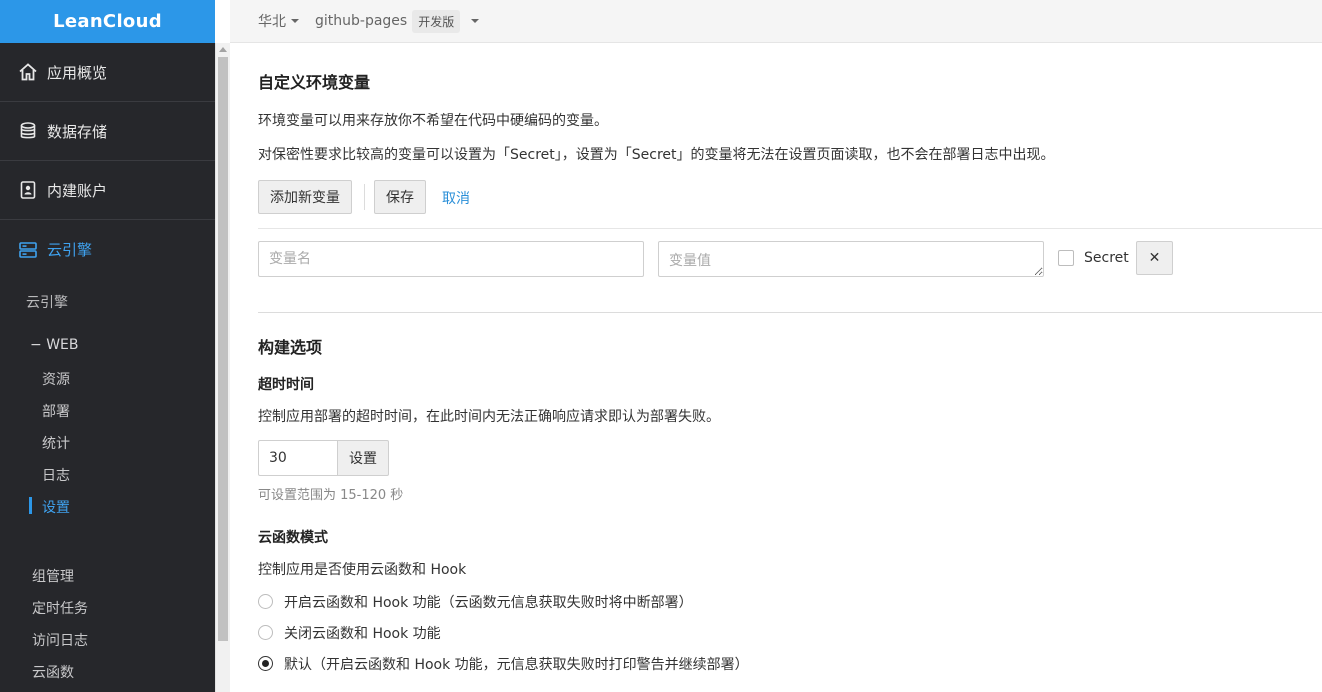  I want to click on timeout-desc: 控制应用部署的超时时间，在此时间内无法正确响应请求即认为部署失败。, so click(489, 417).